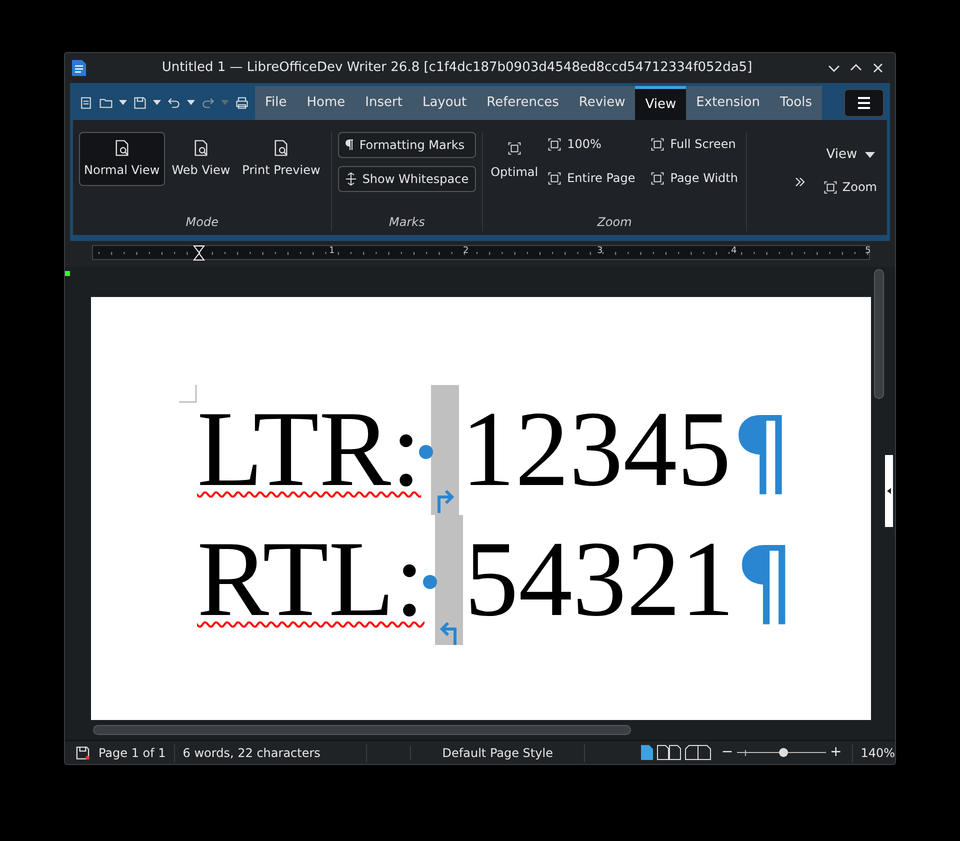 Image resolution: width=960 pixels, height=841 pixels. I want to click on zoom-in-button: +, so click(836, 752).